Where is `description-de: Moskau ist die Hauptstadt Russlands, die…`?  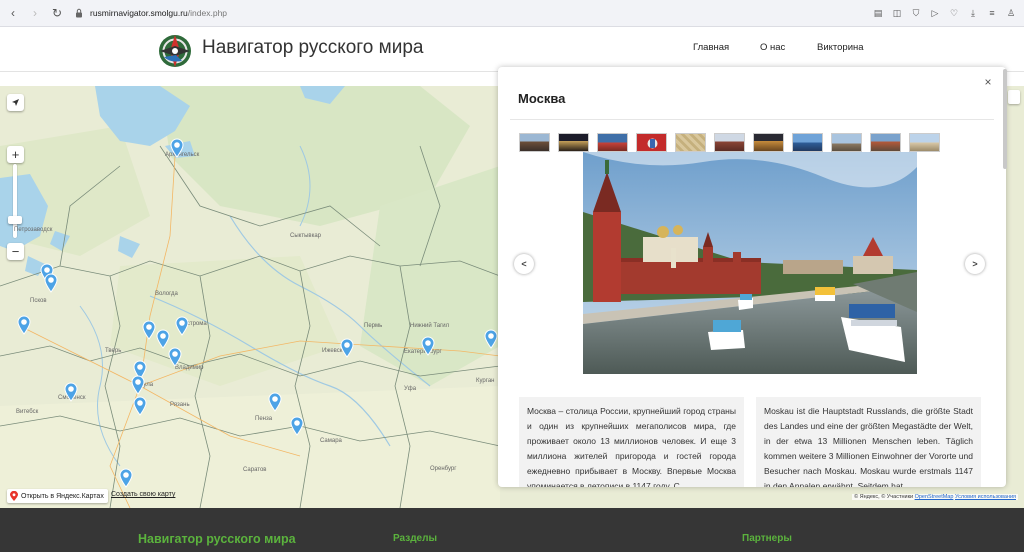 description-de: Moskau ist die Hauptstadt Russlands, die… is located at coordinates (868, 442).